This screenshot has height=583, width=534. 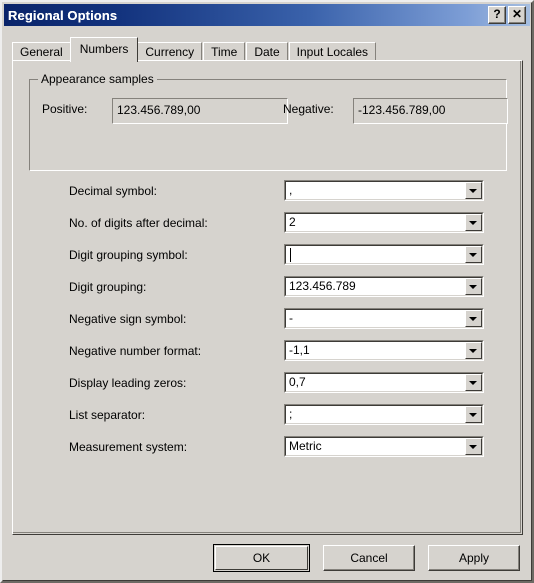 I want to click on combo-negative-number-format-value: -1,1, so click(x=299, y=350).